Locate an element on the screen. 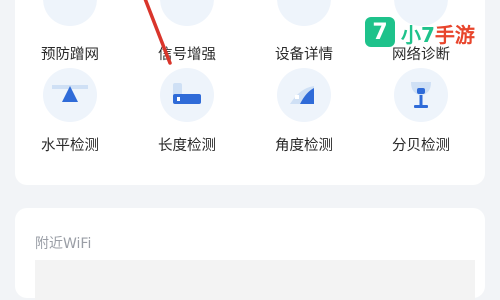 This screenshot has height=300, width=500. watermark-text: 小7手游 is located at coordinates (438, 33).